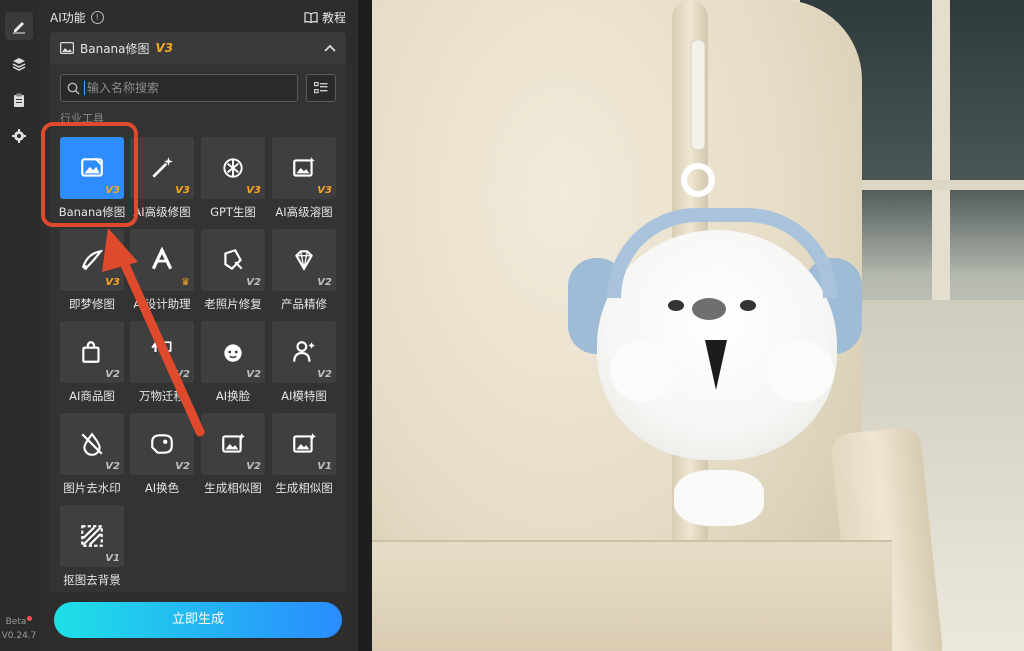 The image size is (1024, 651). I want to click on plush-nose, so click(709, 309).